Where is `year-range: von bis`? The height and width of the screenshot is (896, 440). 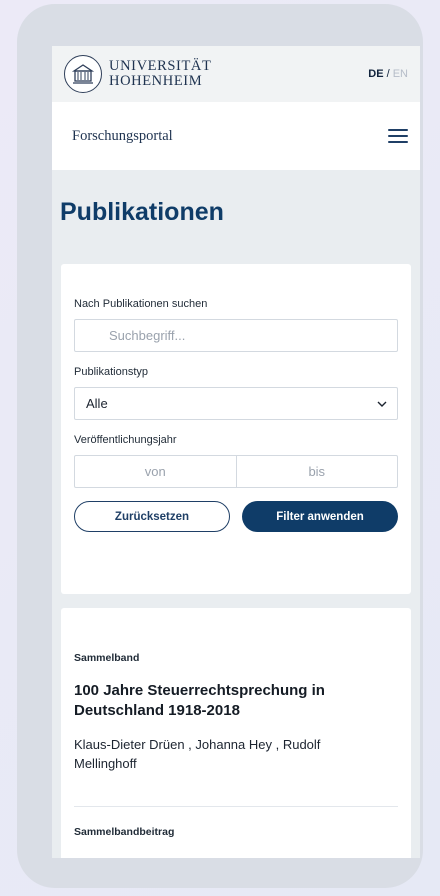
year-range: von bis is located at coordinates (236, 471).